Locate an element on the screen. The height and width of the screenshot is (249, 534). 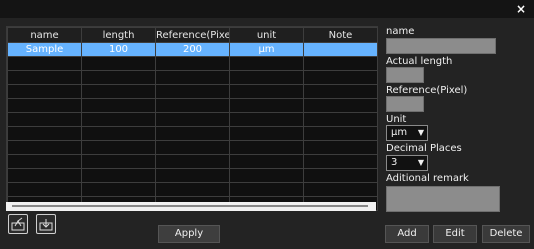
reference-pixel-field is located at coordinates (405, 104).